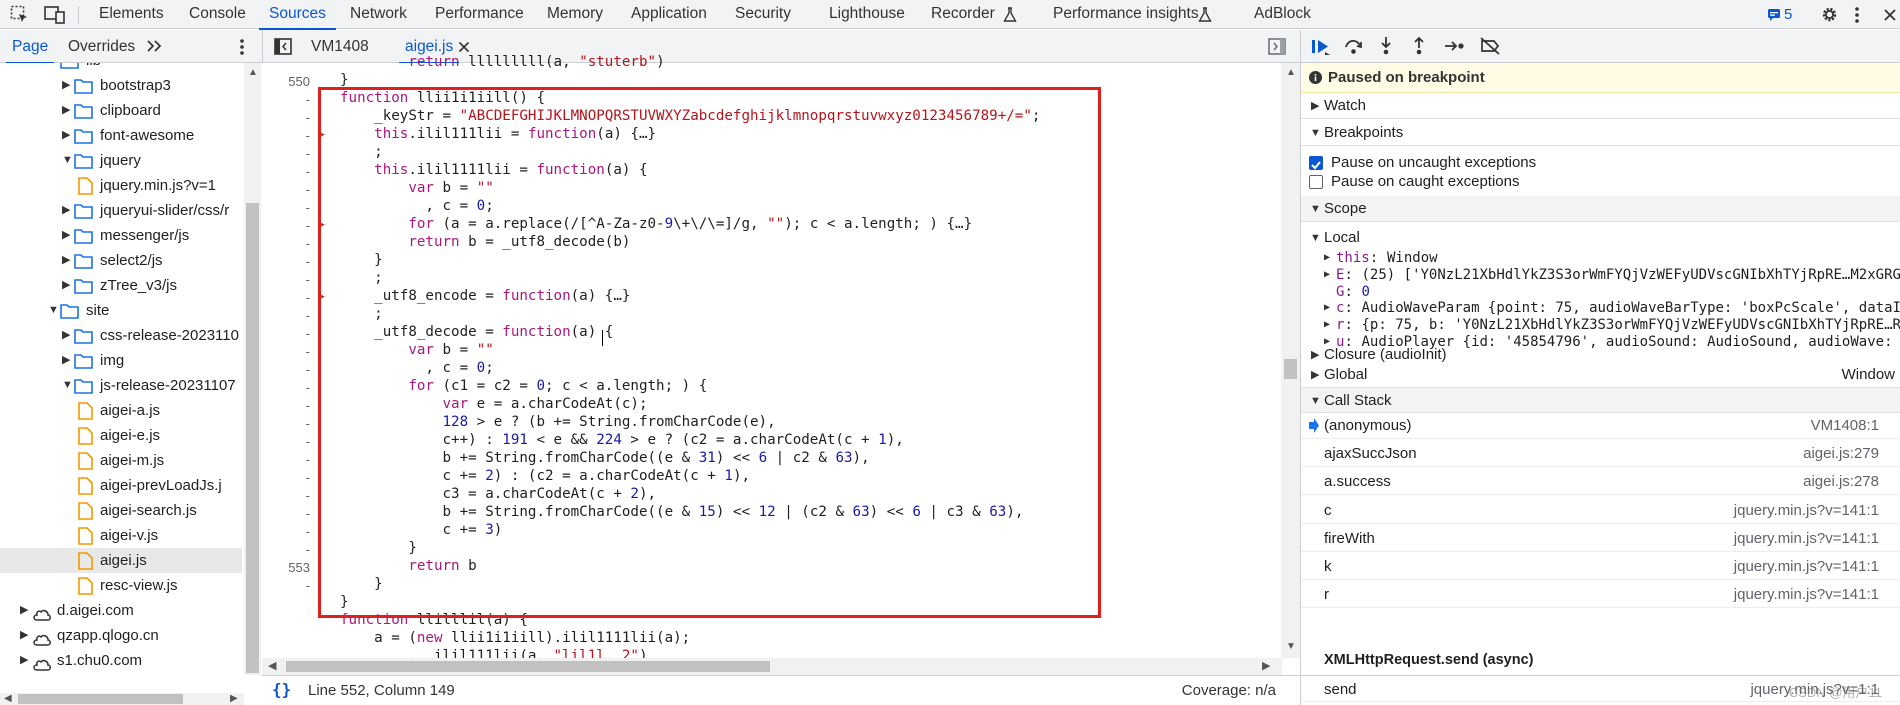 This screenshot has height=705, width=1900. What do you see at coordinates (1353, 46) in the screenshot?
I see `step-over-icon` at bounding box center [1353, 46].